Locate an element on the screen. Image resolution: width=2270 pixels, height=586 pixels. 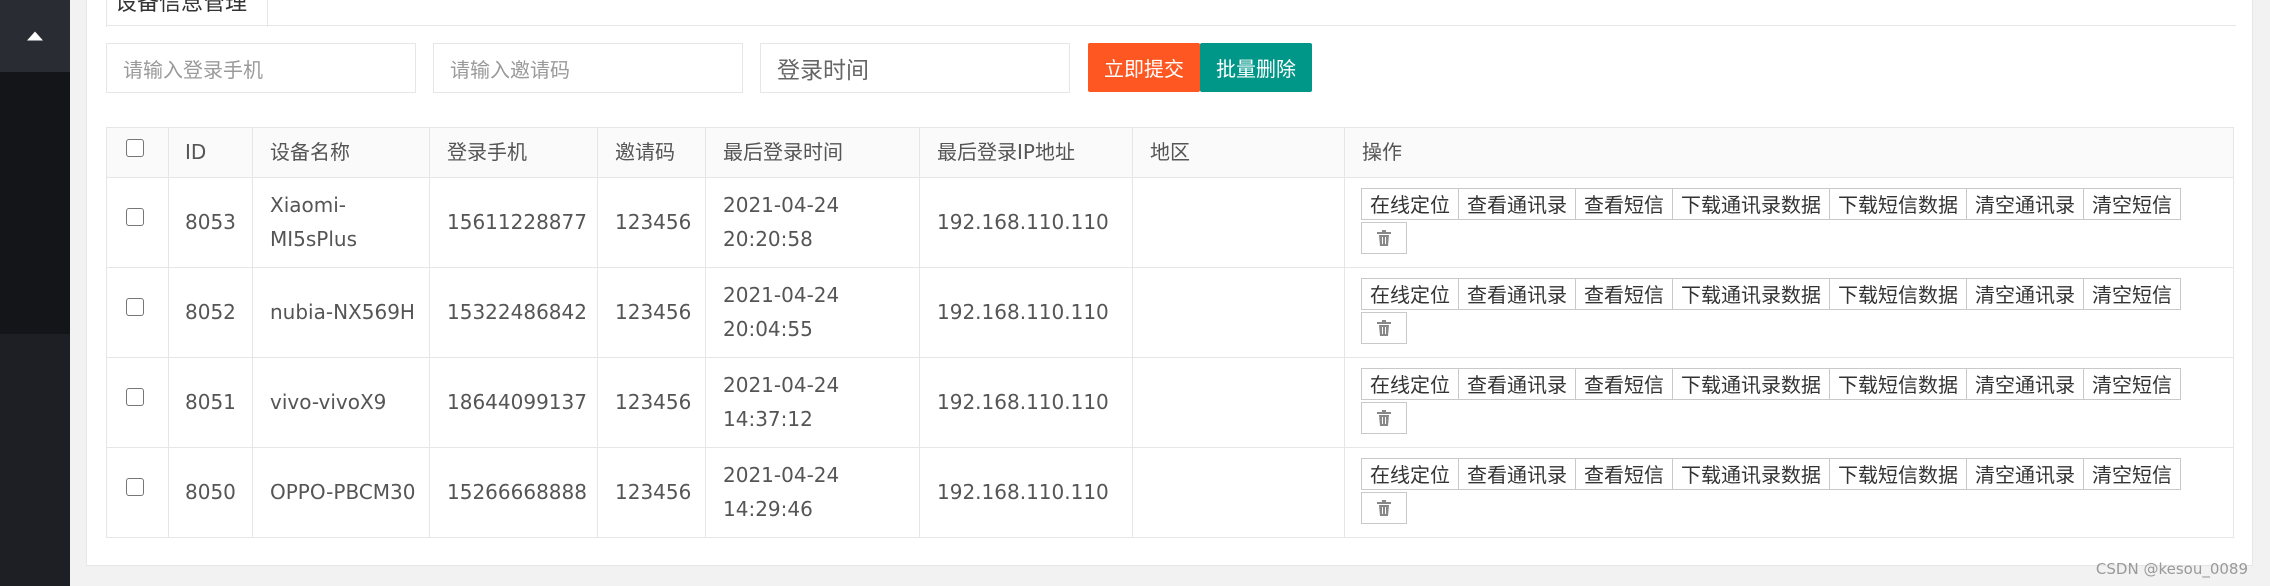
row-device-name: nubia-NX569H is located at coordinates (342, 312).